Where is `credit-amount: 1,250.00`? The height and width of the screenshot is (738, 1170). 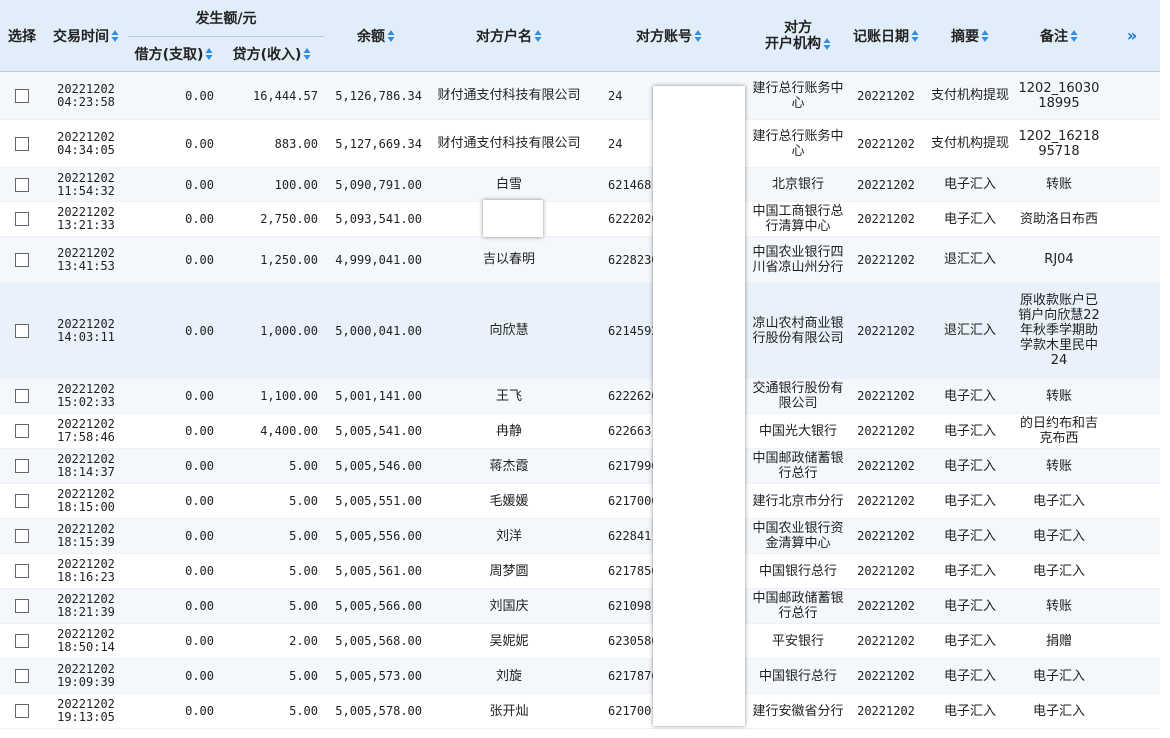
credit-amount: 1,250.00 is located at coordinates (272, 259).